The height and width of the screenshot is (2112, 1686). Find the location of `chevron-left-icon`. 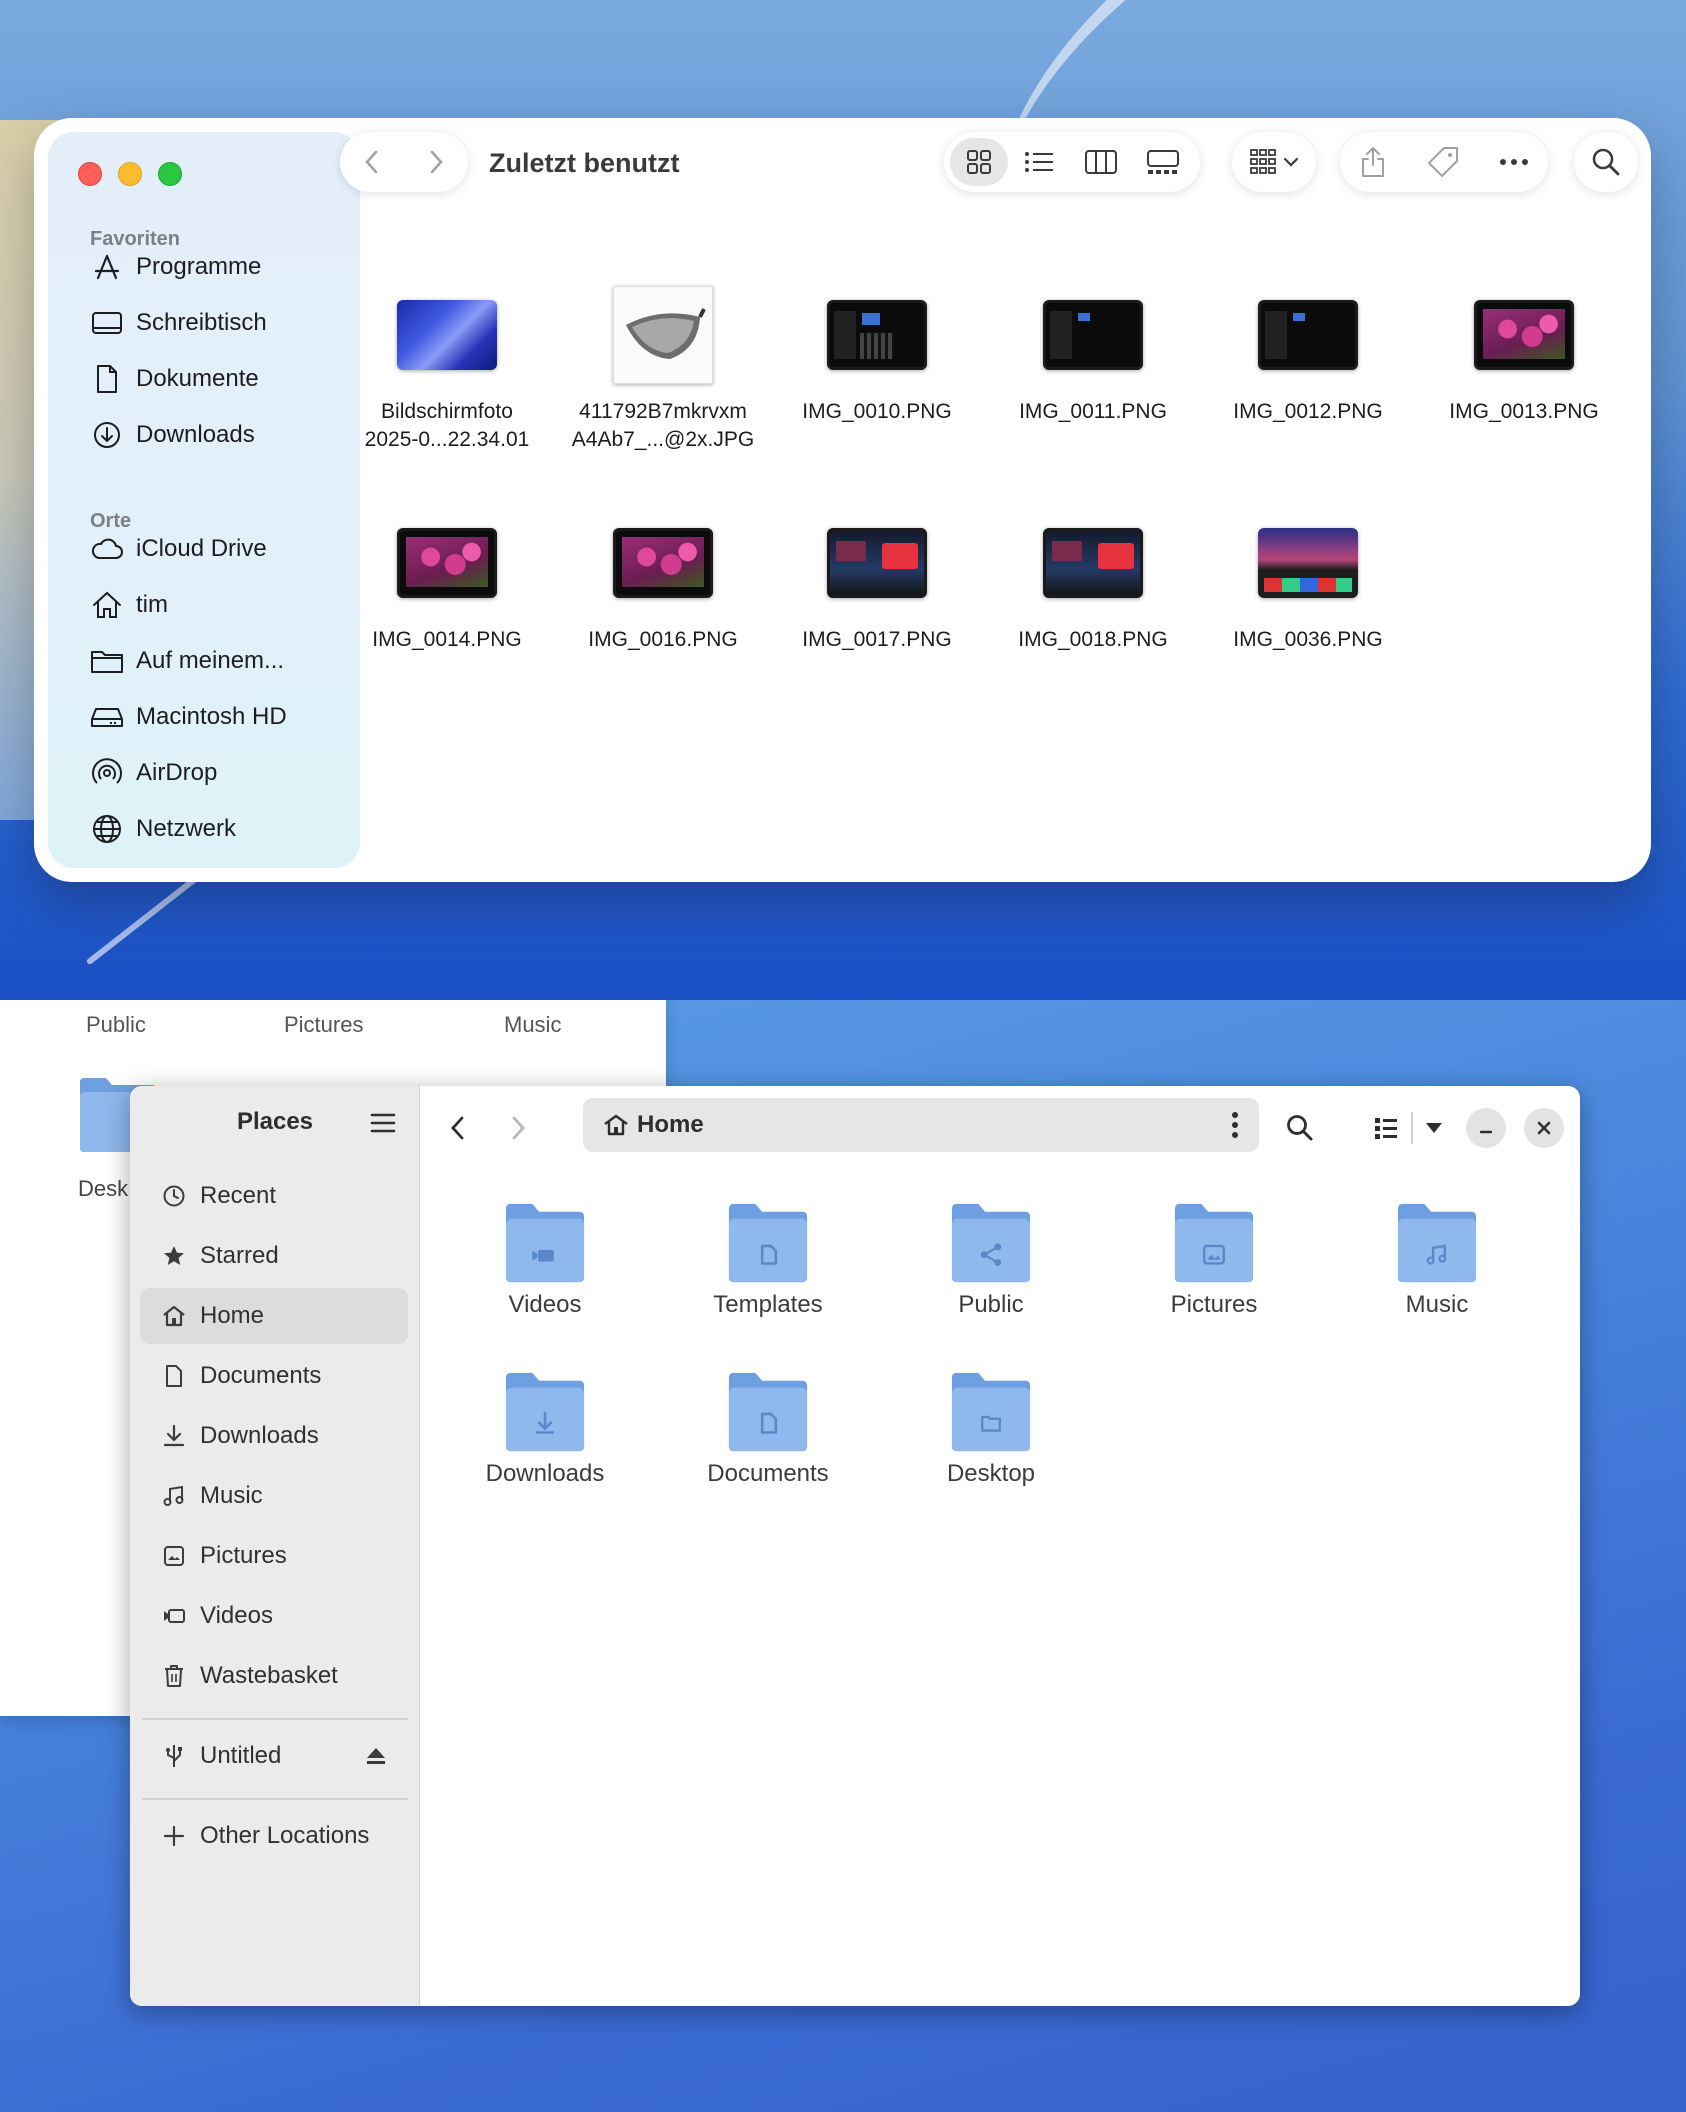

chevron-left-icon is located at coordinates (457, 1128).